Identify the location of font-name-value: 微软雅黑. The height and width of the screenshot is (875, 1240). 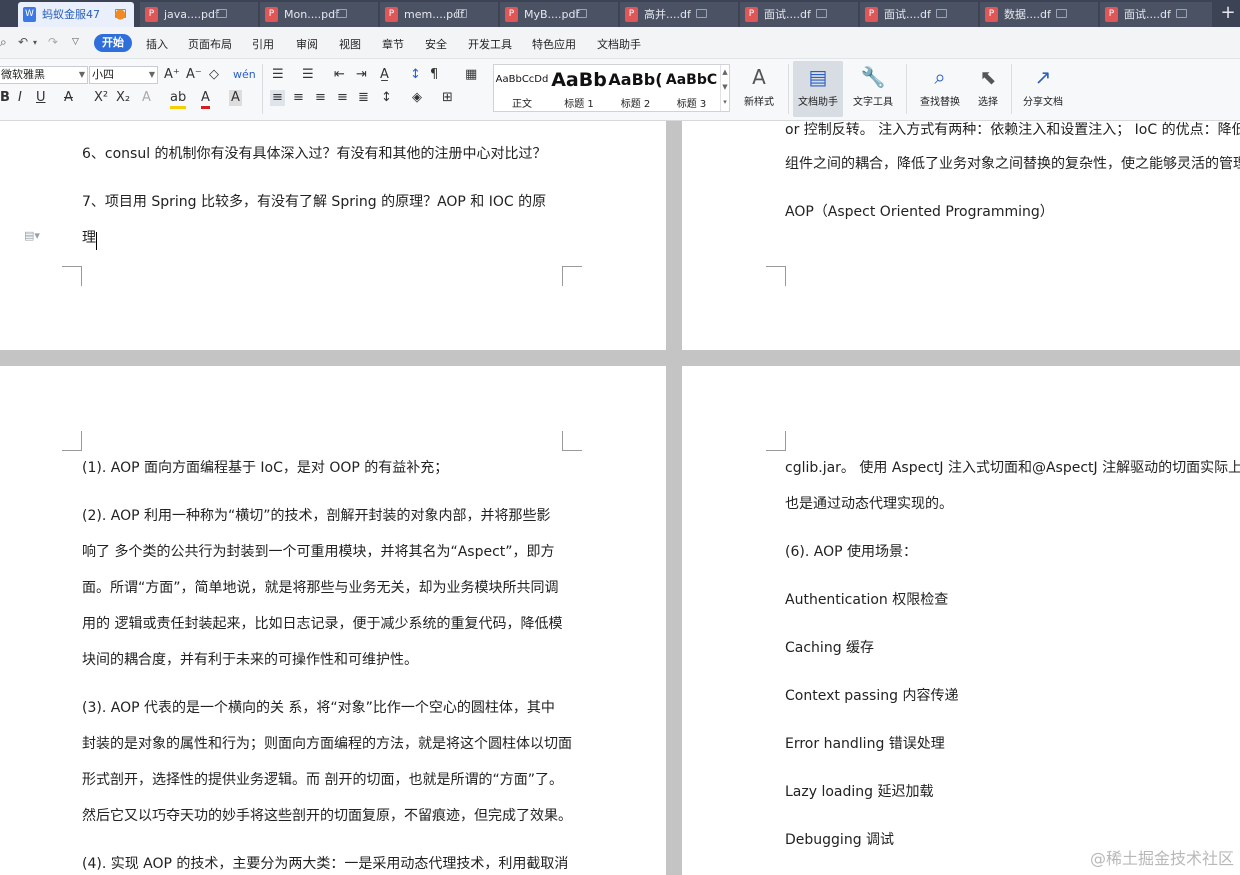
(23, 74).